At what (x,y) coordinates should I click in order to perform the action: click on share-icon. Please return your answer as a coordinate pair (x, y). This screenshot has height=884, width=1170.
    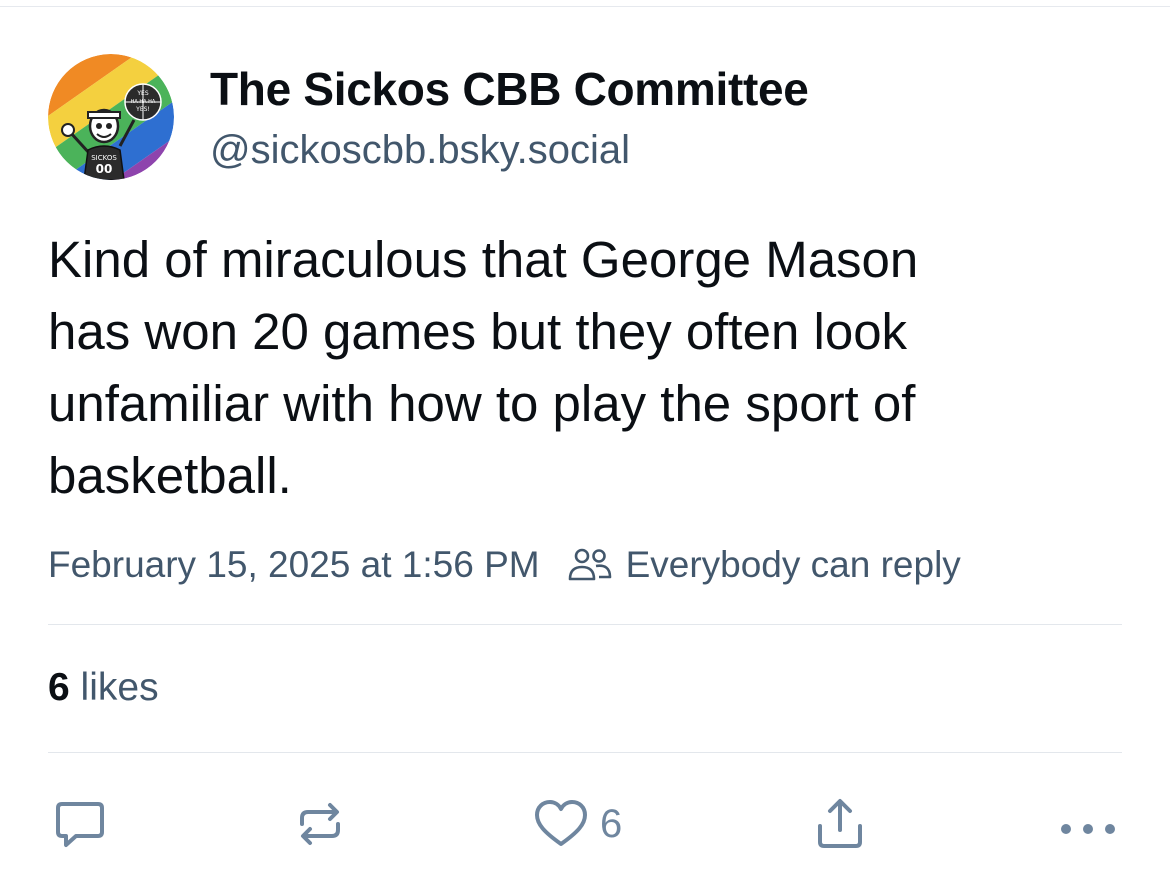
    Looking at the image, I should click on (840, 823).